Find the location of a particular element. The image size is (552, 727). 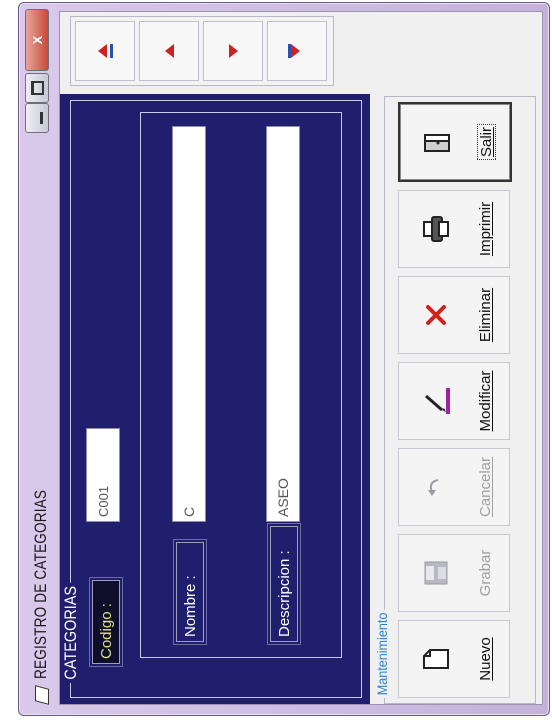

edit-pencil-icon is located at coordinates (436, 401).